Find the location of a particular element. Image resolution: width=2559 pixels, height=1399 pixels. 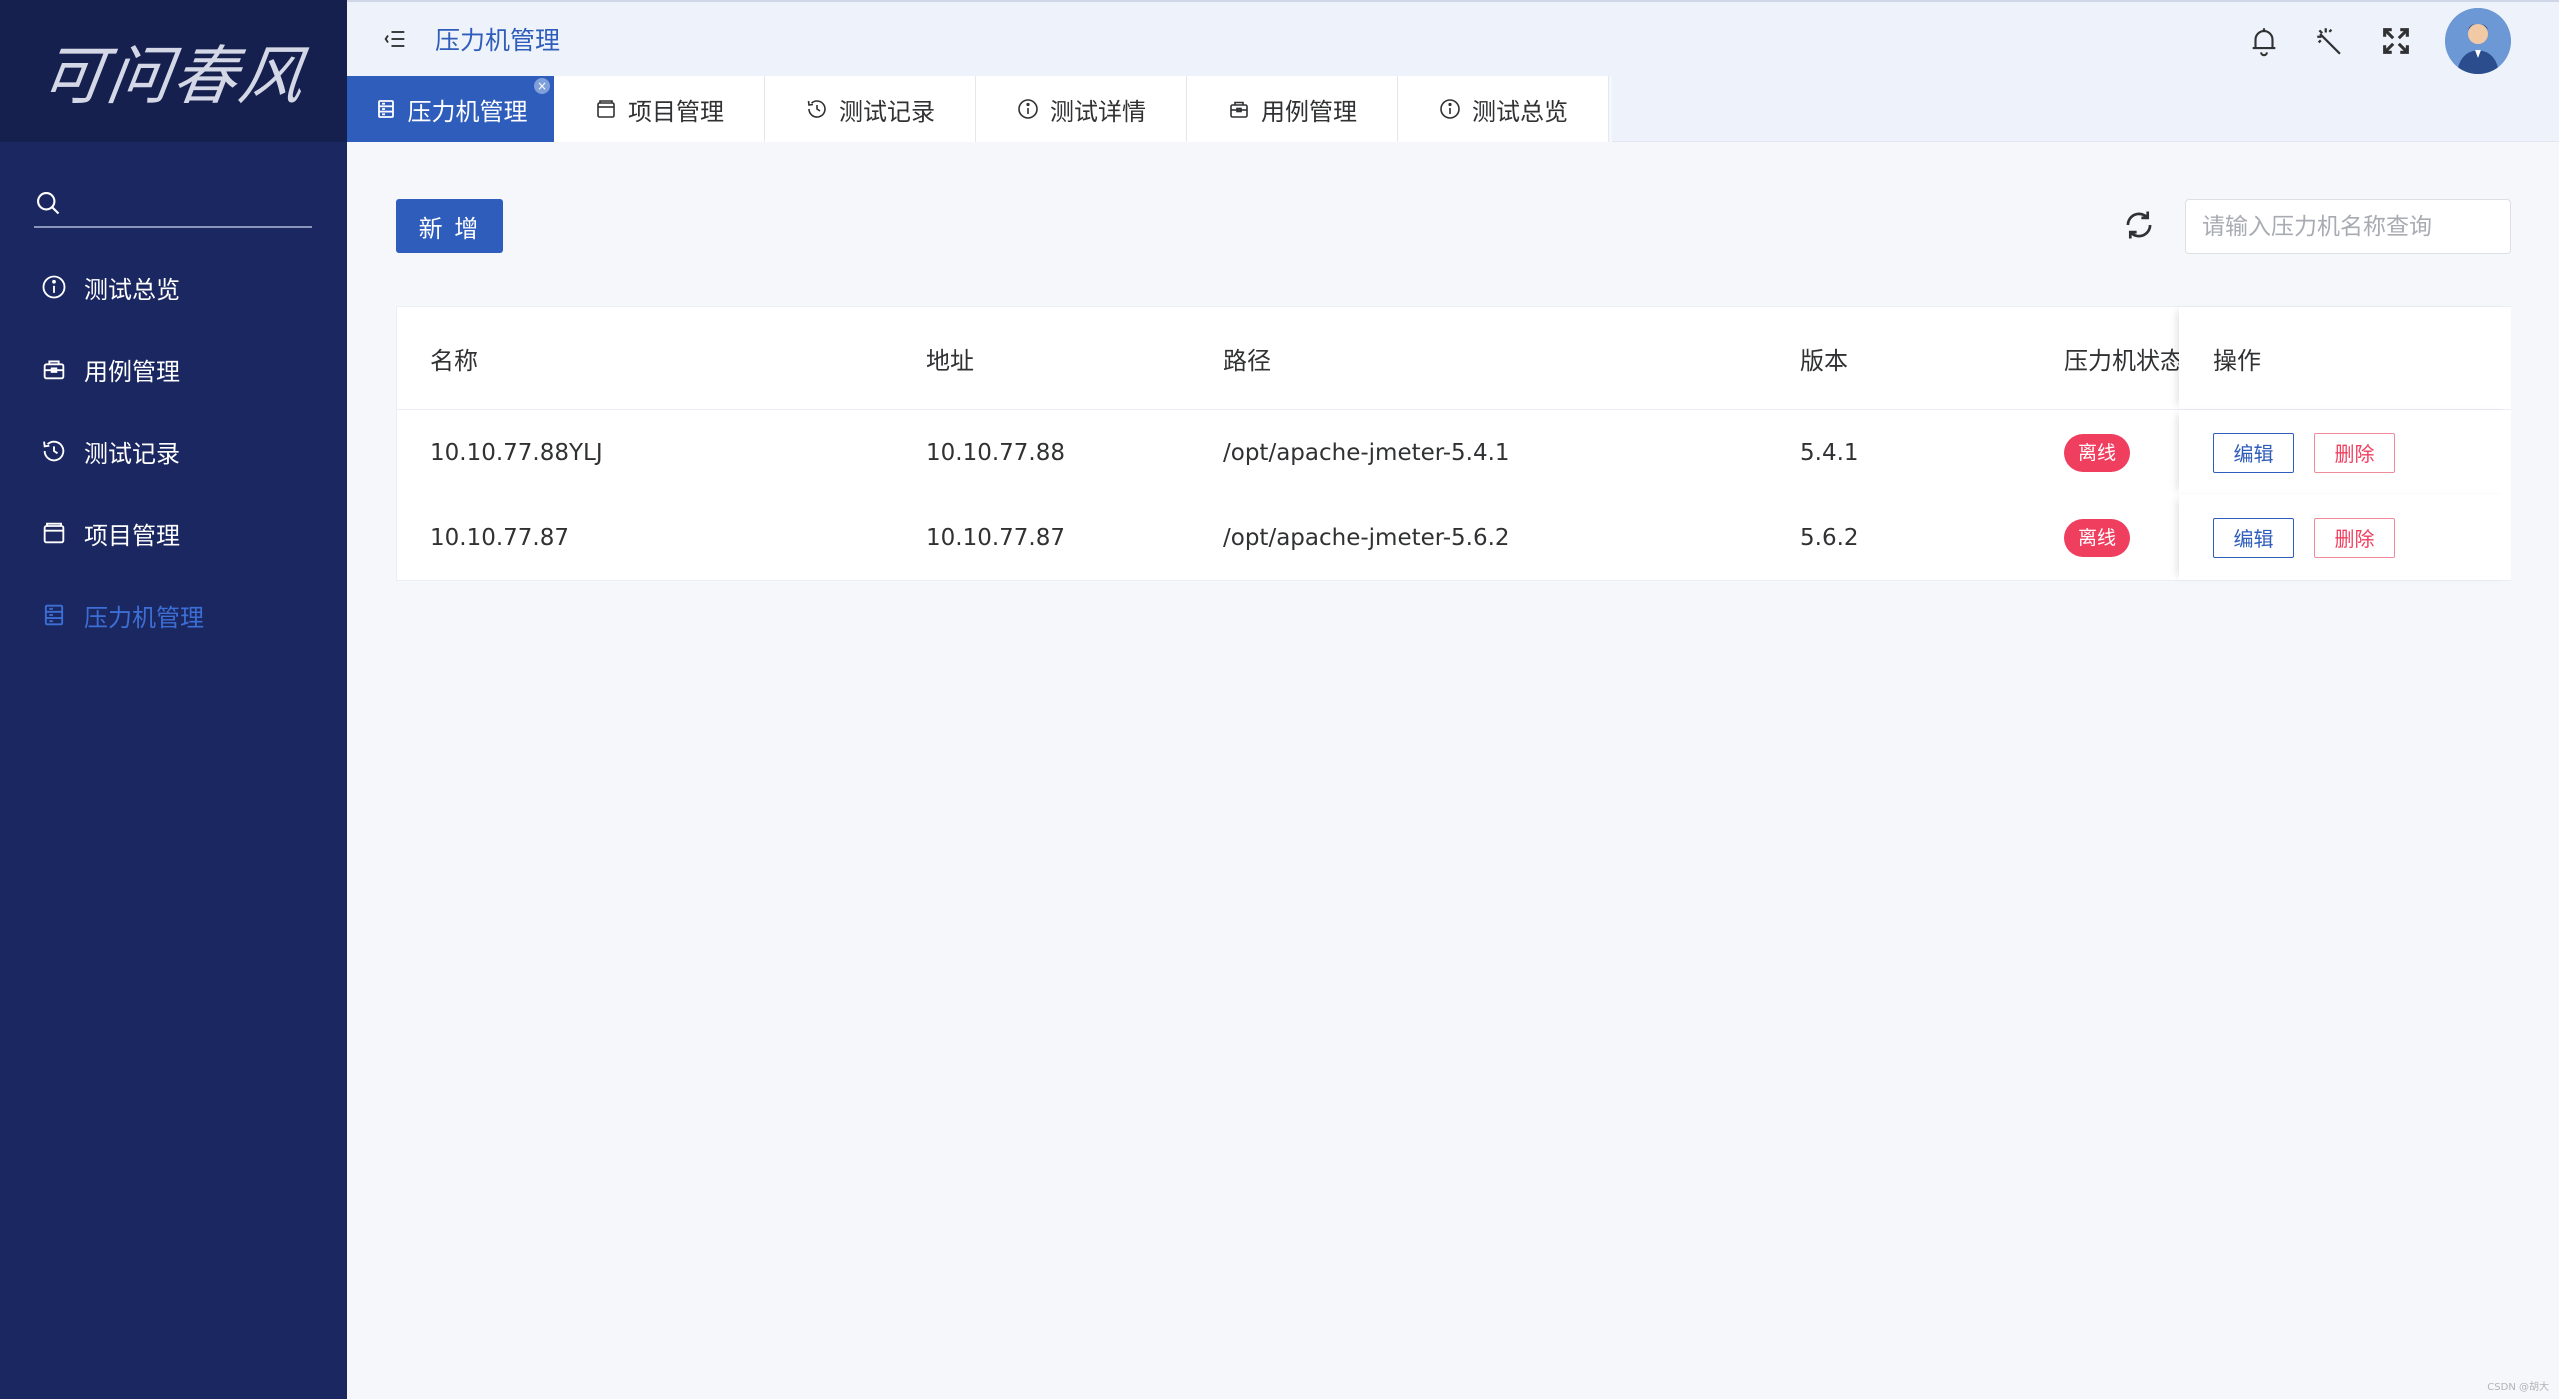

fullscreen-icon is located at coordinates (2396, 41).